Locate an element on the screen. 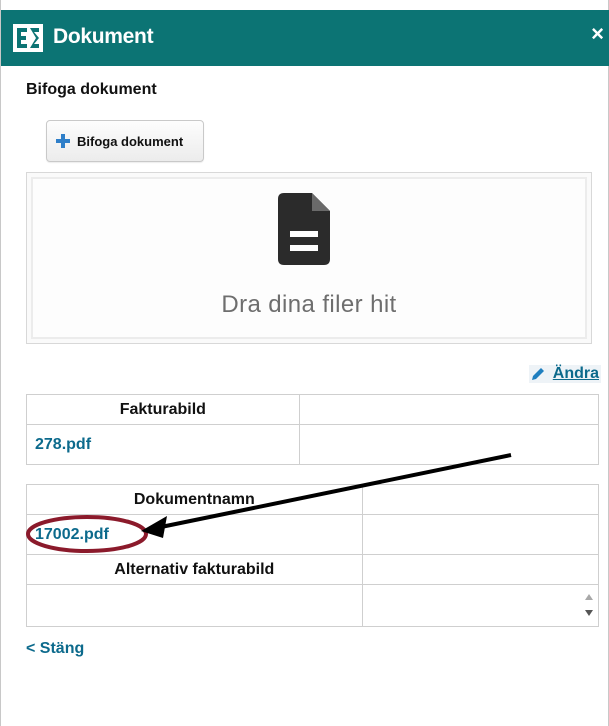  alt-invoice-scroll-cell is located at coordinates (480, 605).